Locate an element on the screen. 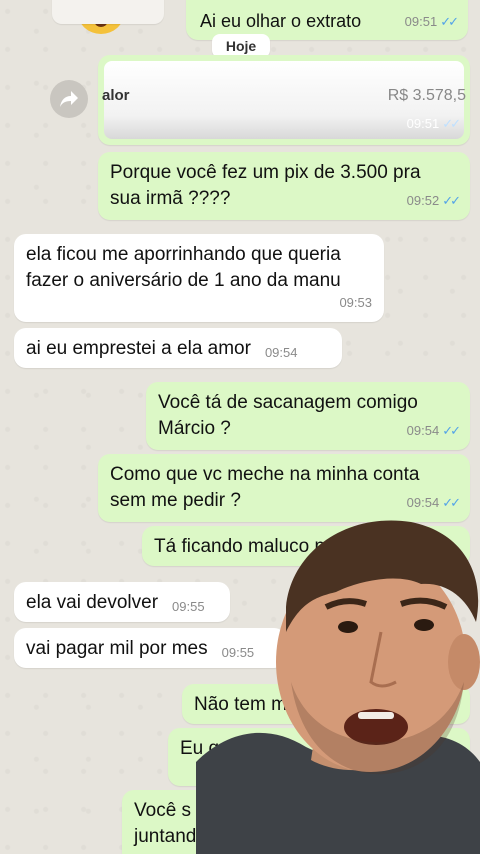 The height and width of the screenshot is (854, 480). card-label: alor is located at coordinates (116, 95).